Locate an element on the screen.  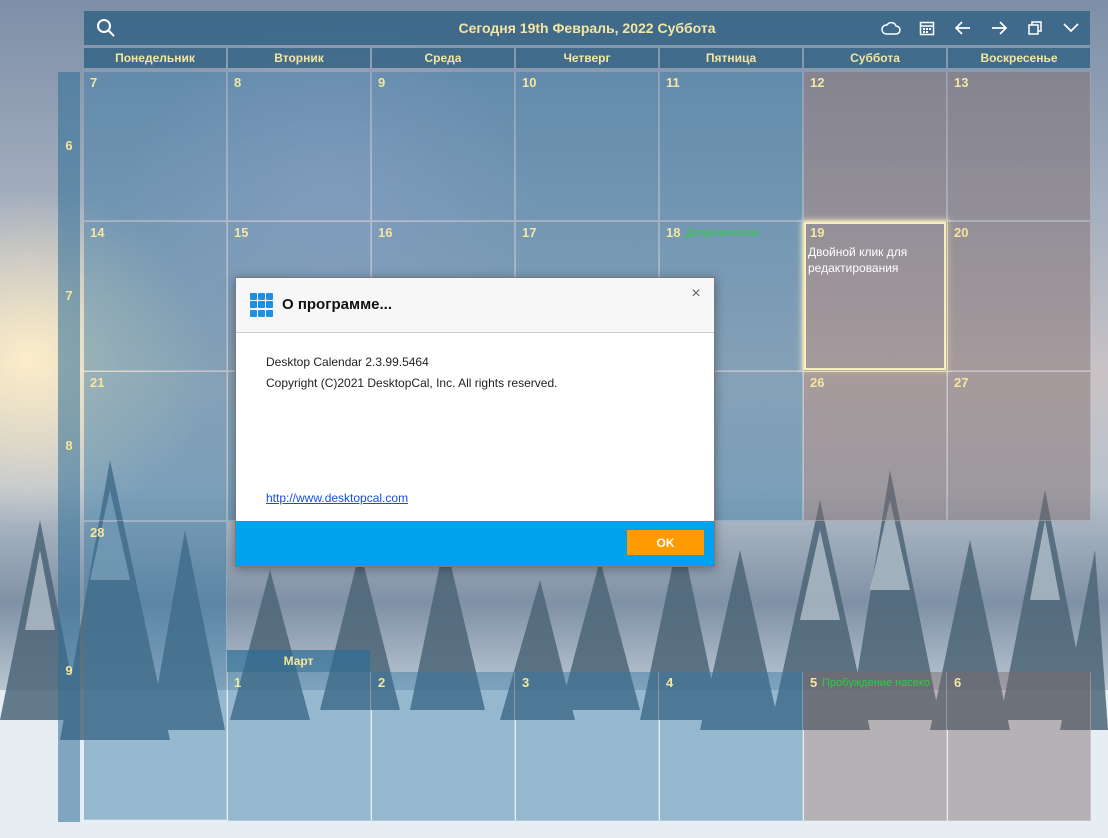
day-cell: 2 is located at coordinates (443, 746).